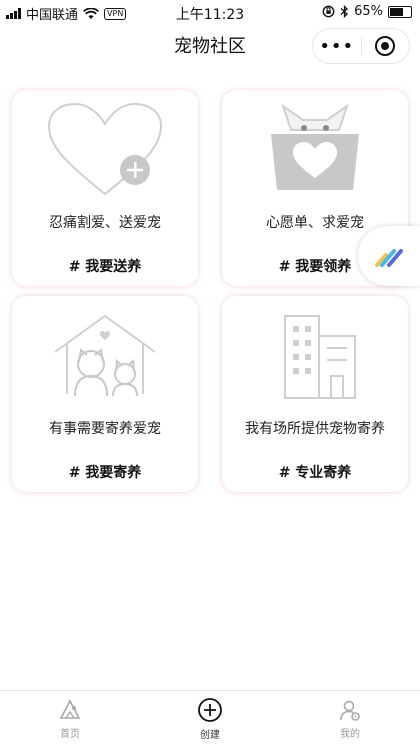  Describe the element at coordinates (315, 473) in the screenshot. I see `card-tag: # 专业寄养` at that location.